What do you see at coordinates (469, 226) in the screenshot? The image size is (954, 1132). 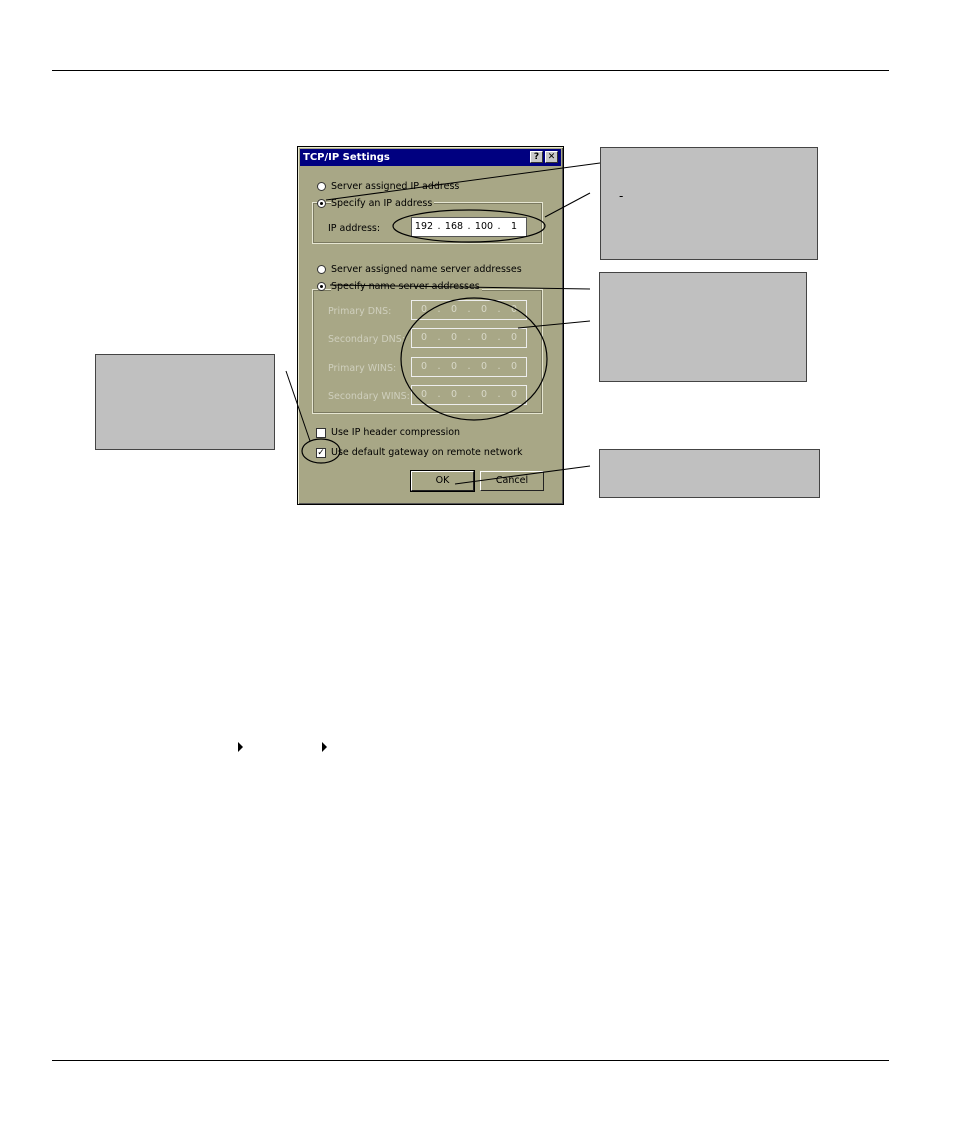 I see `ip-address-ellipse` at bounding box center [469, 226].